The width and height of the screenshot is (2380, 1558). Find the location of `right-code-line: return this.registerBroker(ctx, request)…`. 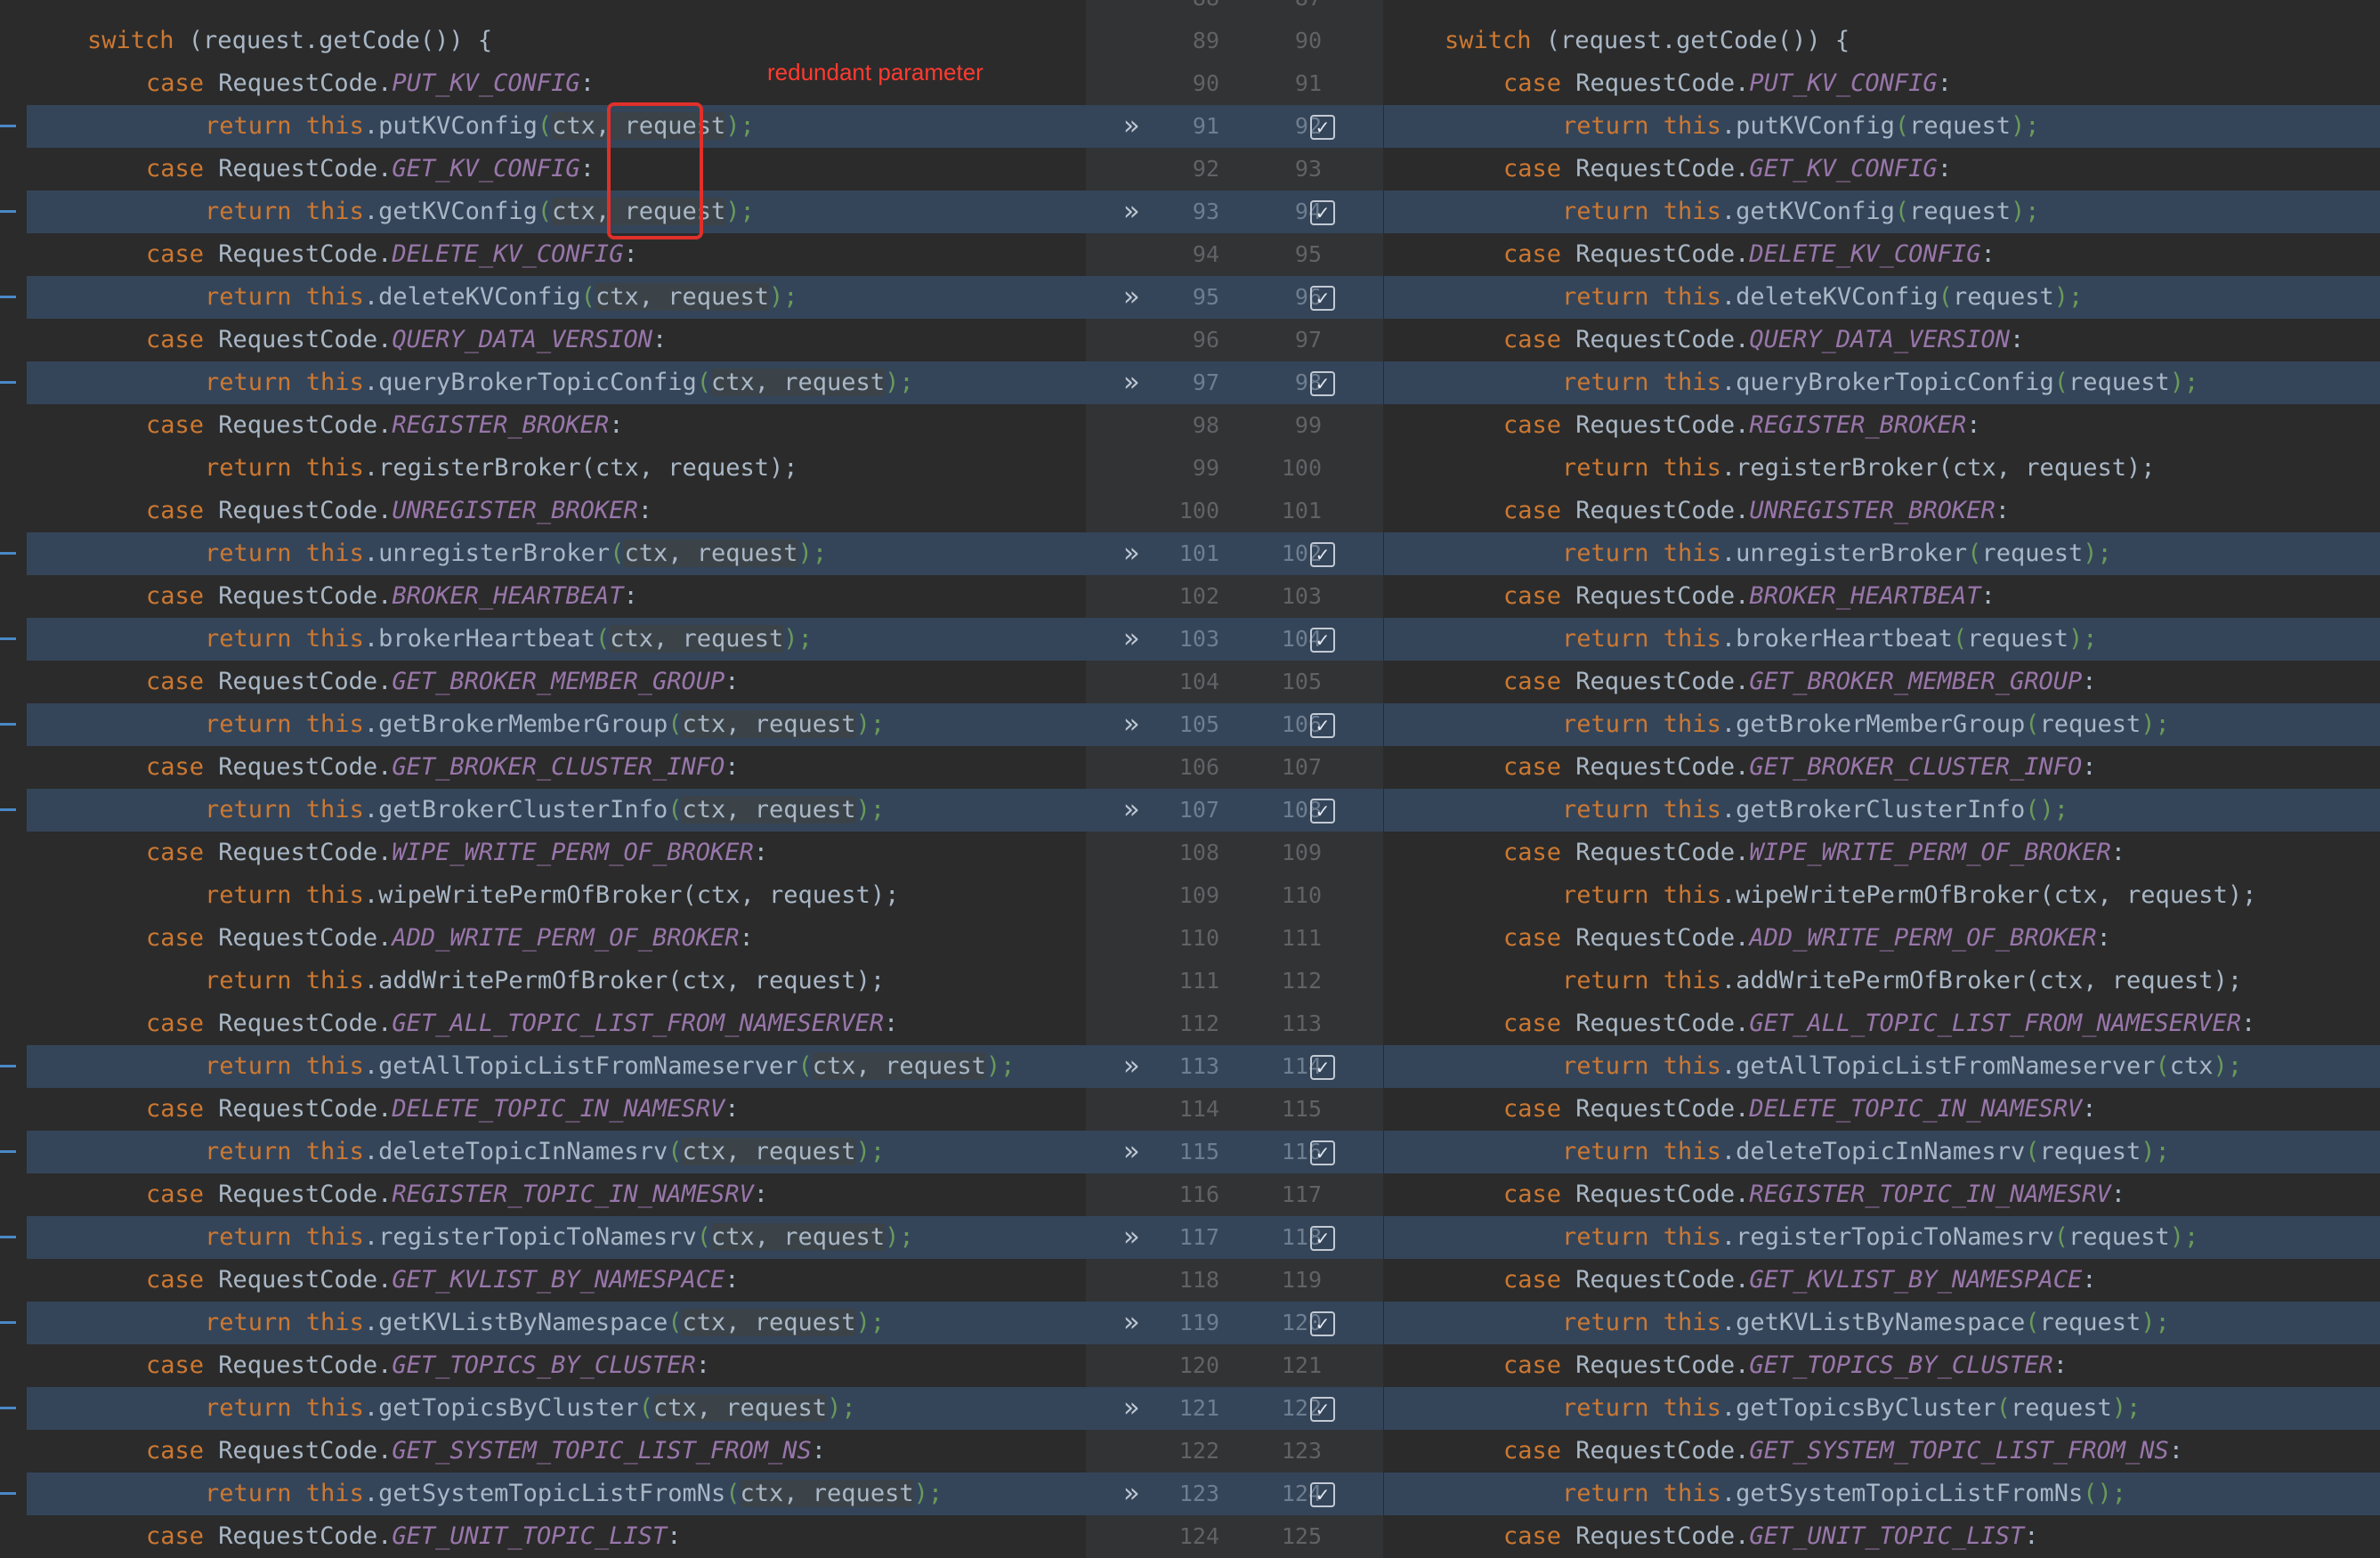

right-code-line: return this.registerBroker(ctx, request)… is located at coordinates (1882, 469).